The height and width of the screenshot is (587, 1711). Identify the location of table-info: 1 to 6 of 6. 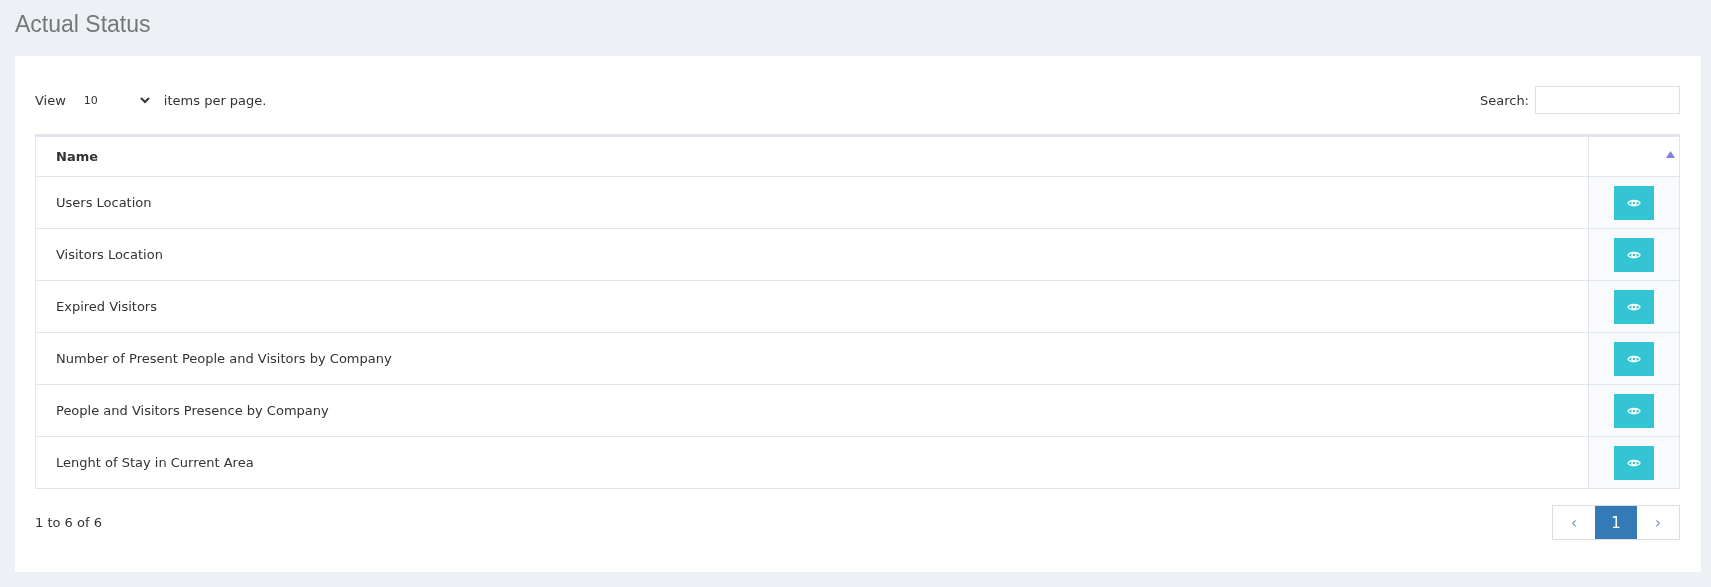
(68, 522).